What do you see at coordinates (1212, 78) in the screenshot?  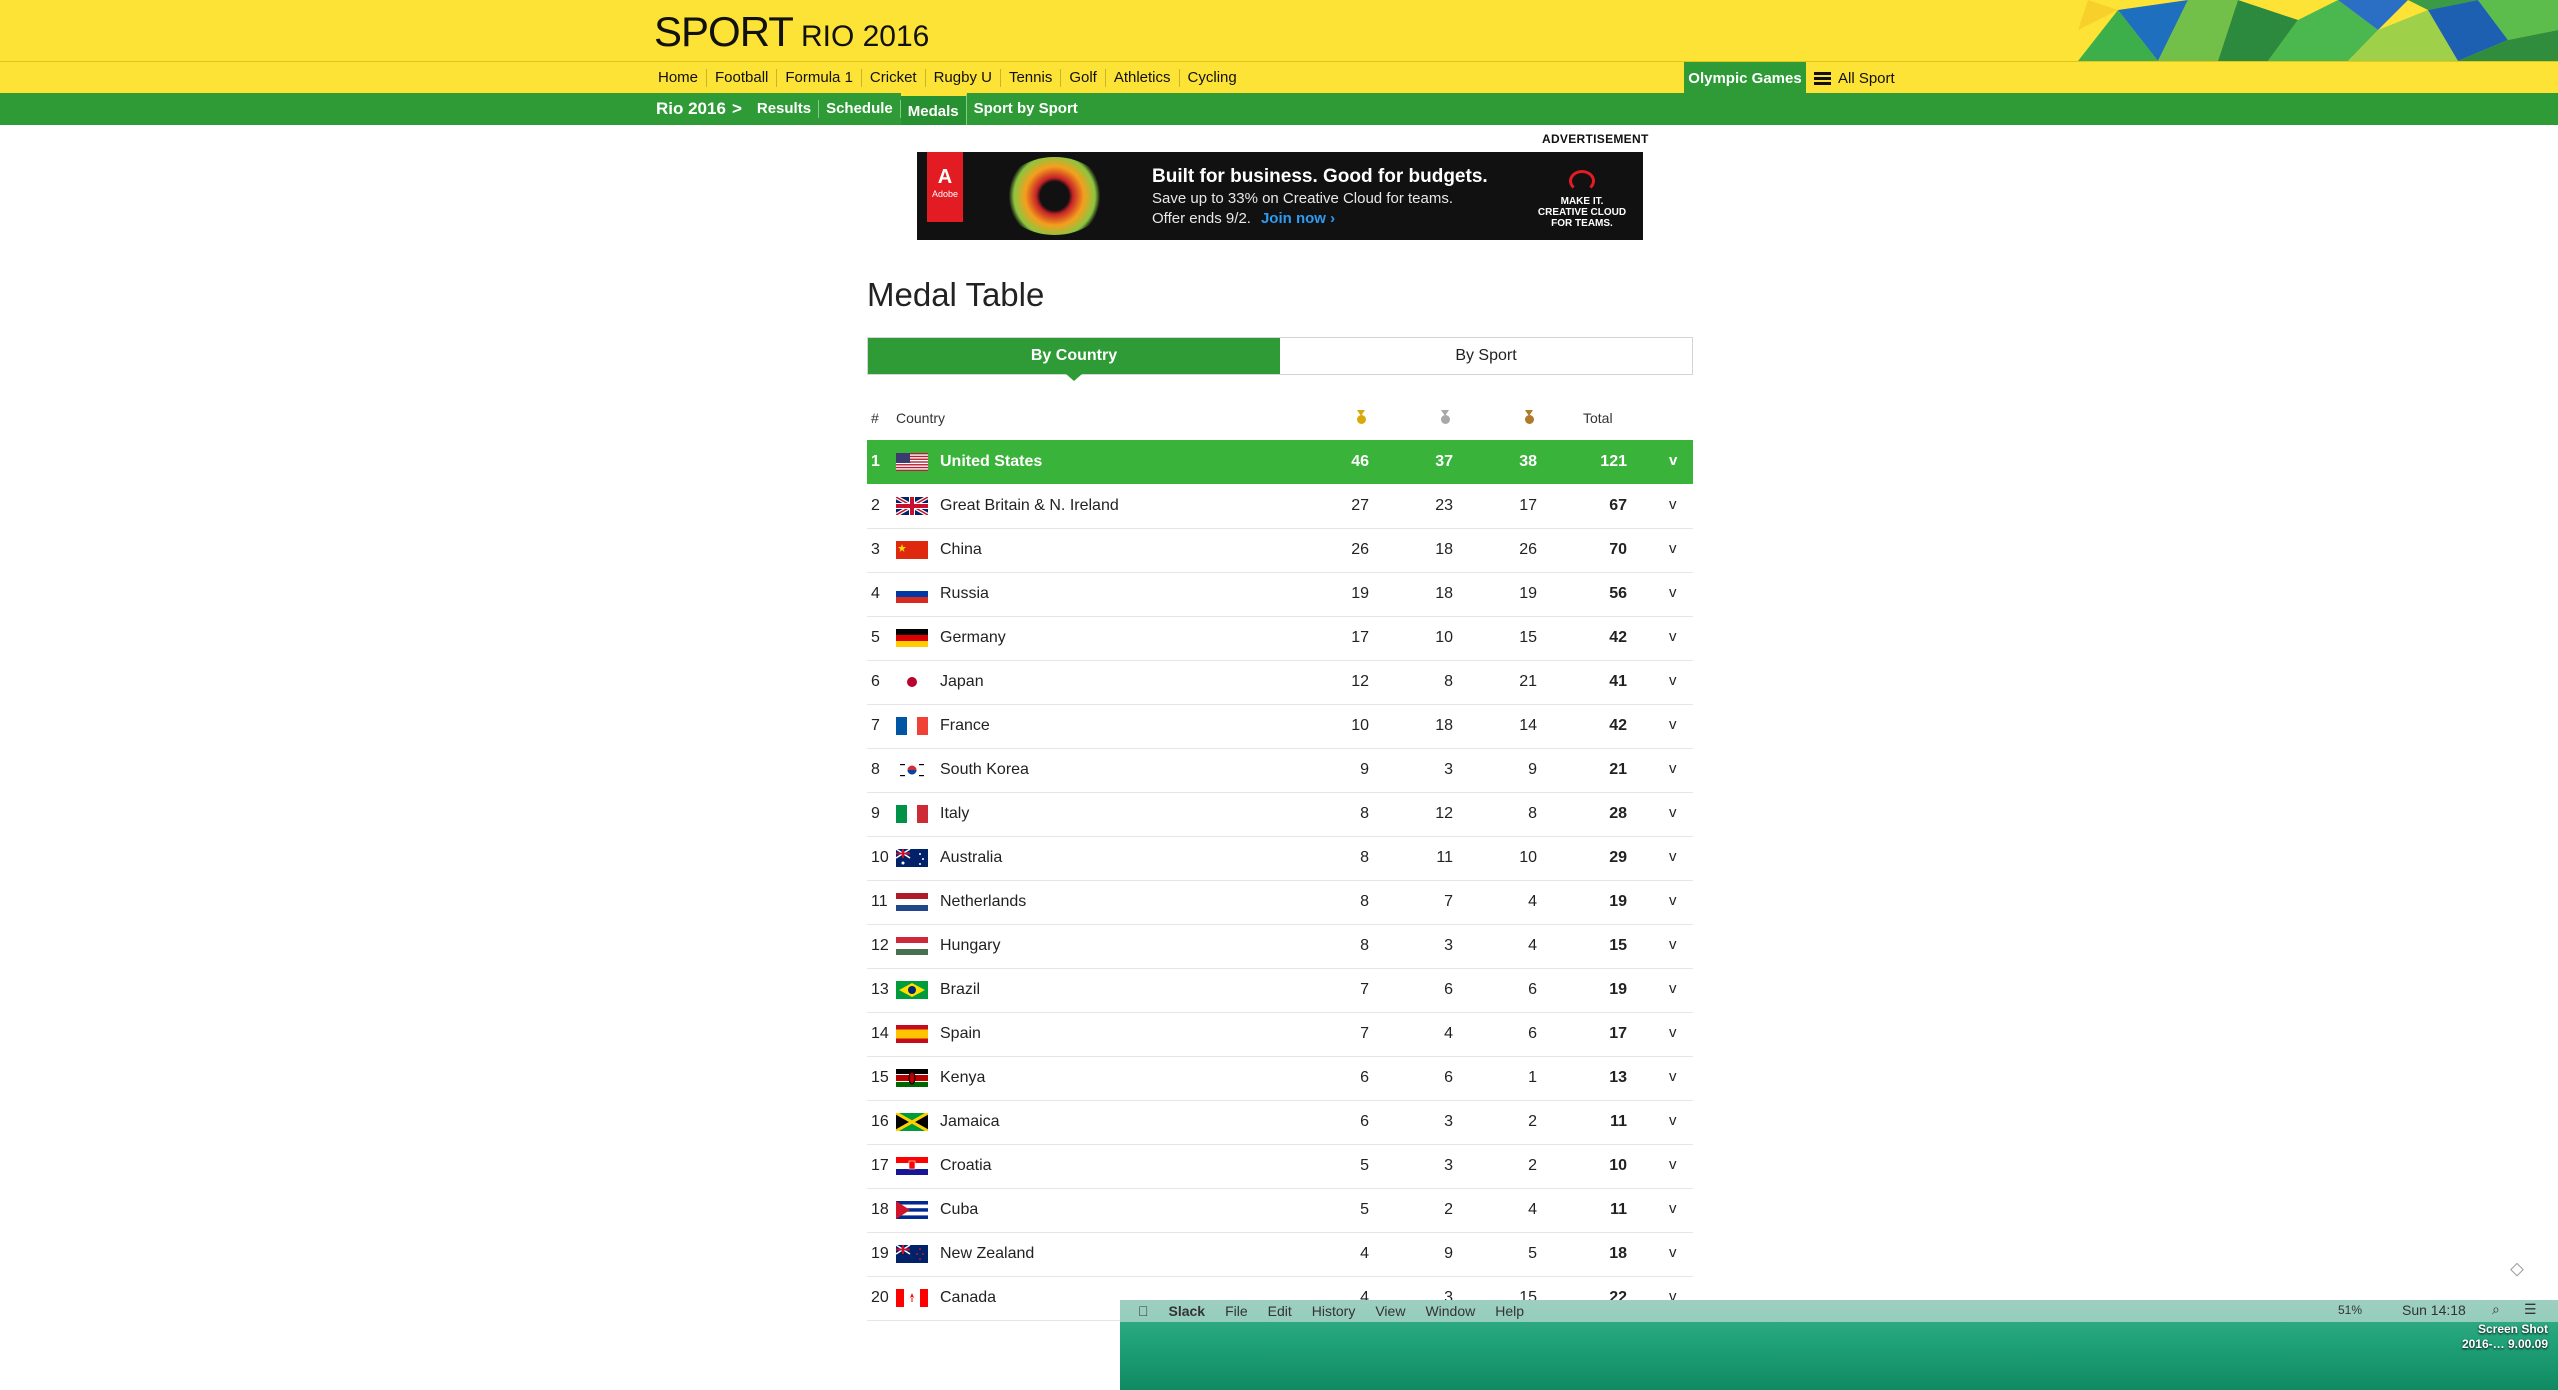 I see `nav-item-cycling: Cycling` at bounding box center [1212, 78].